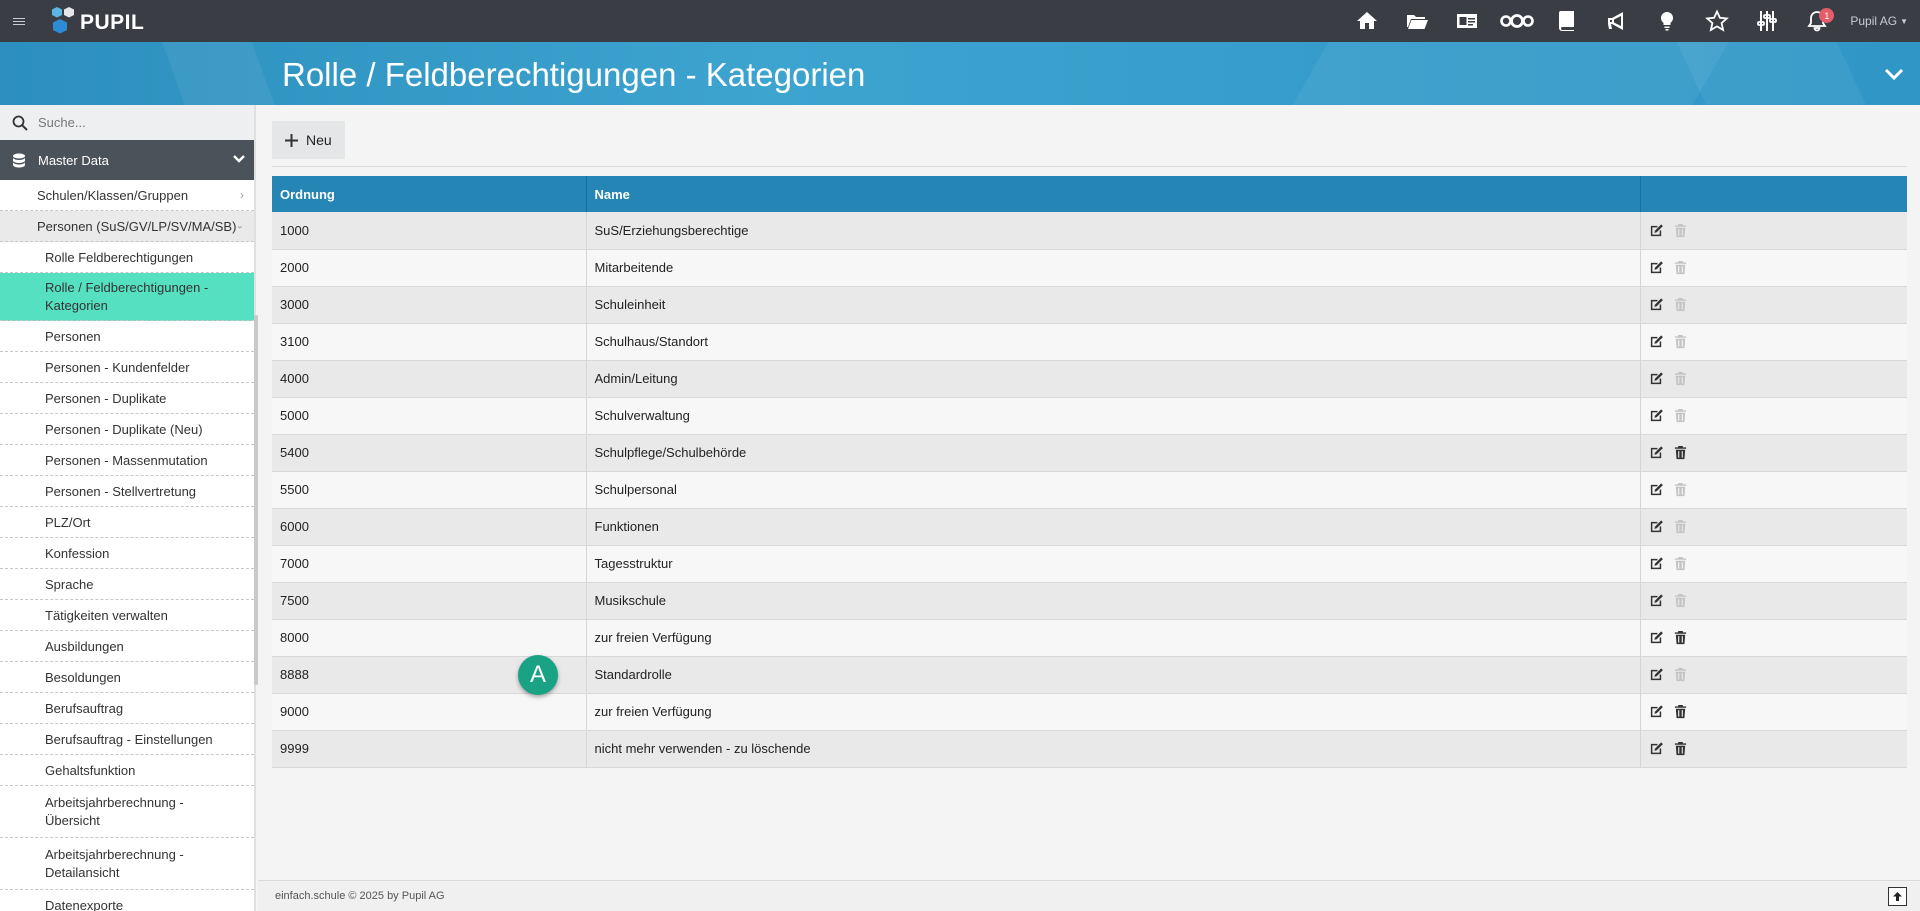  I want to click on column-header-ordnung: Ordnung, so click(429, 194).